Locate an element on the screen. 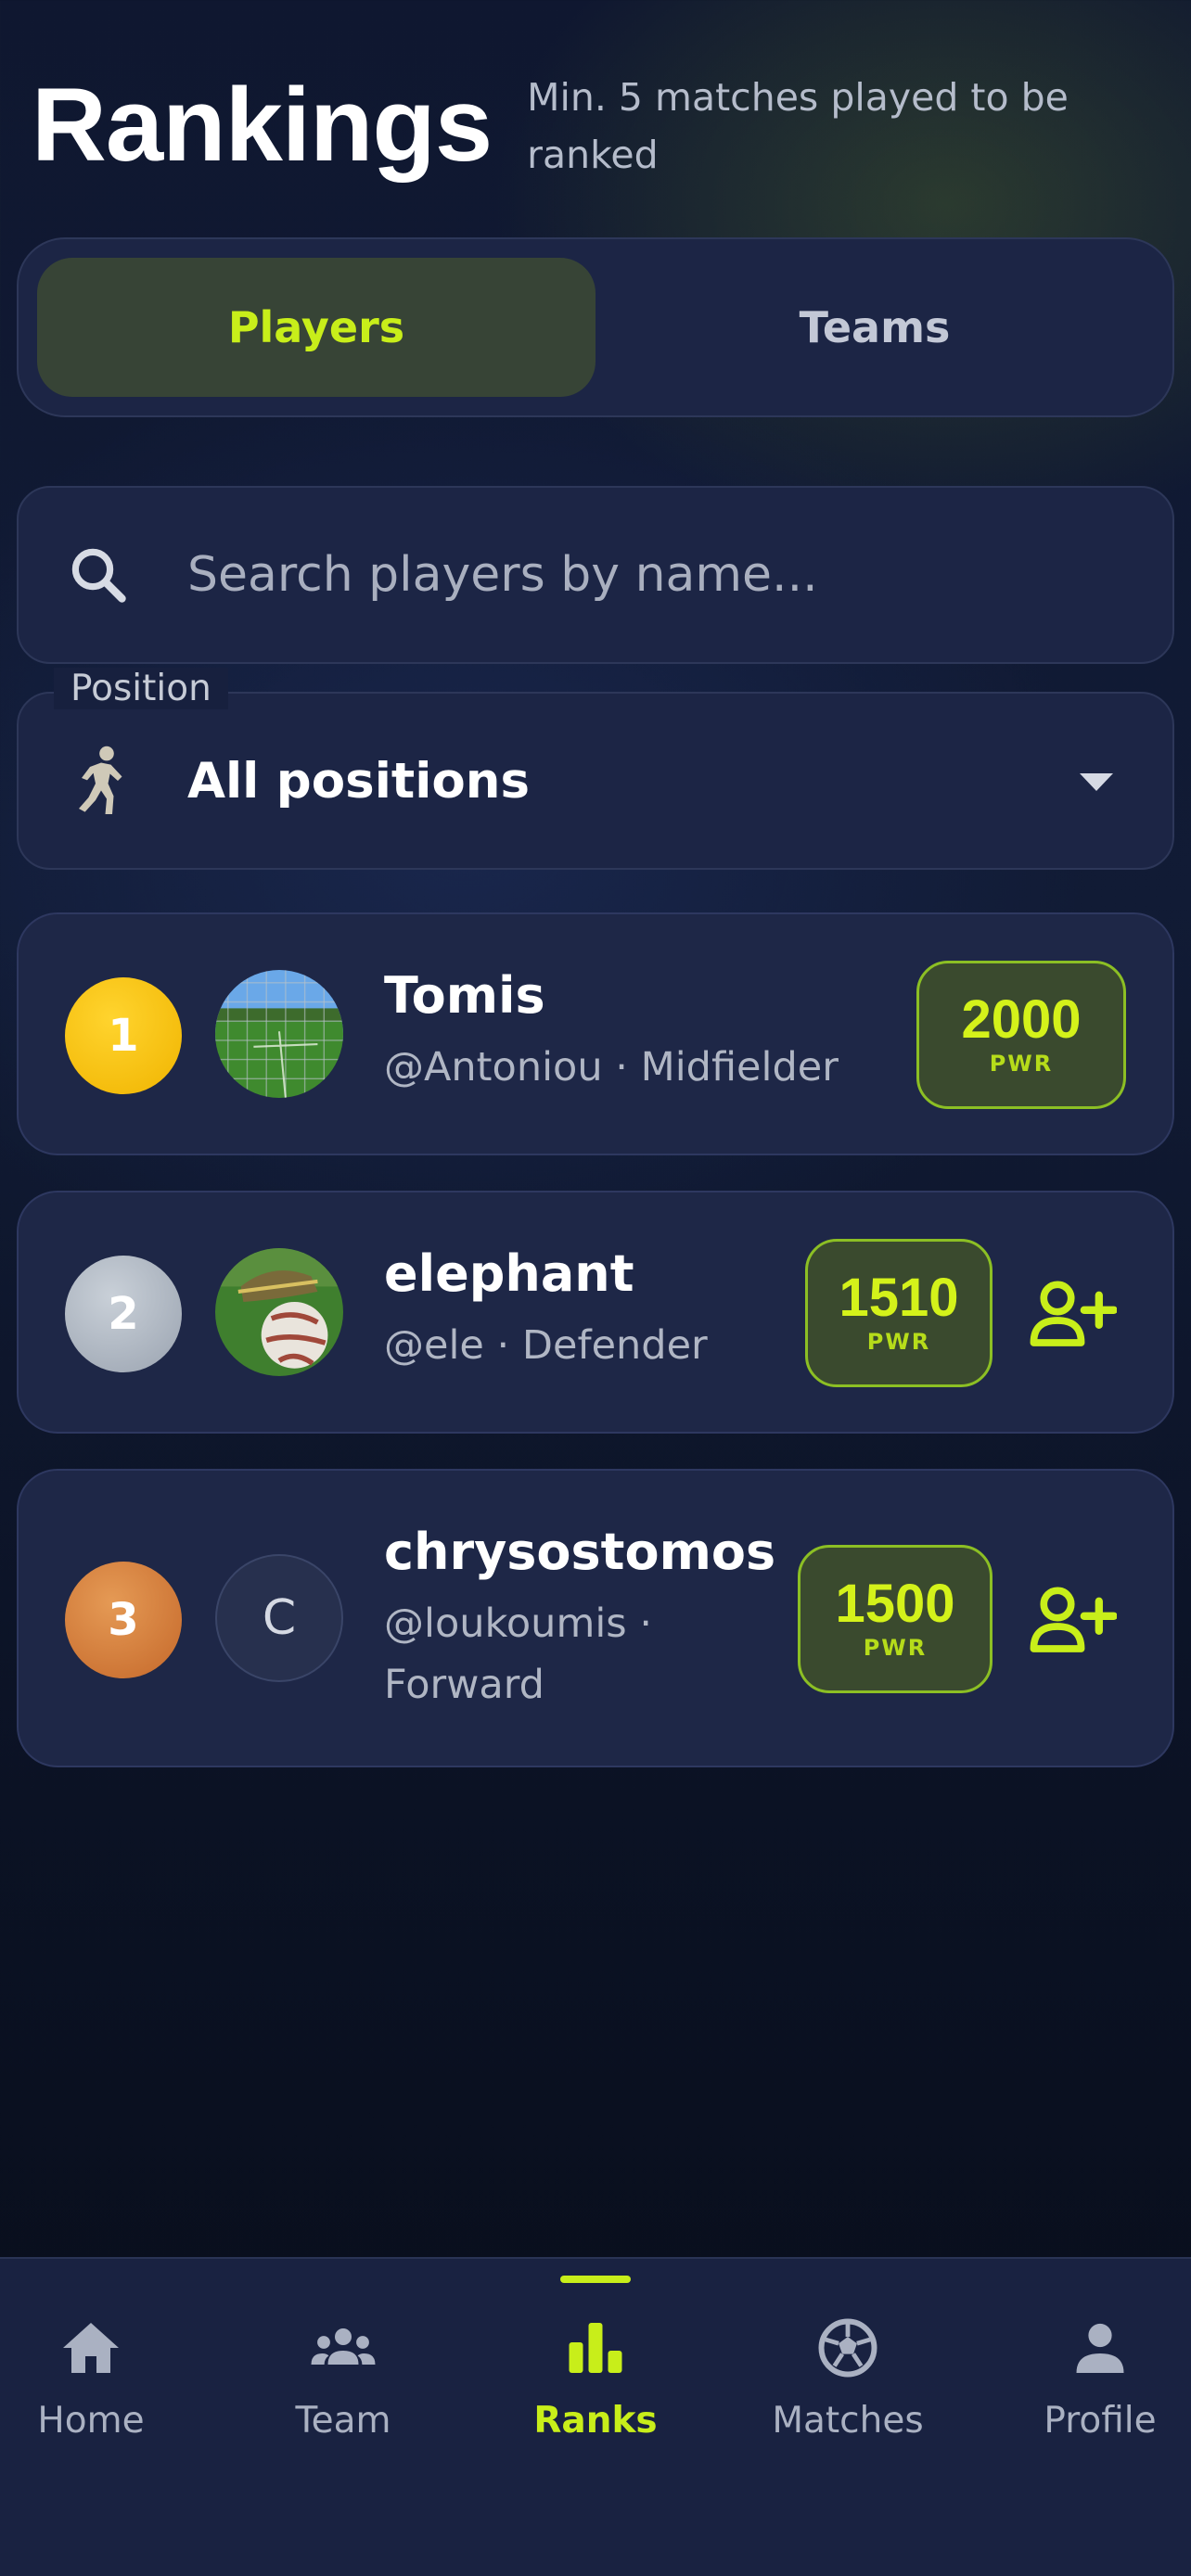 This screenshot has width=1191, height=2576. tab-players: Players is located at coordinates (316, 328).